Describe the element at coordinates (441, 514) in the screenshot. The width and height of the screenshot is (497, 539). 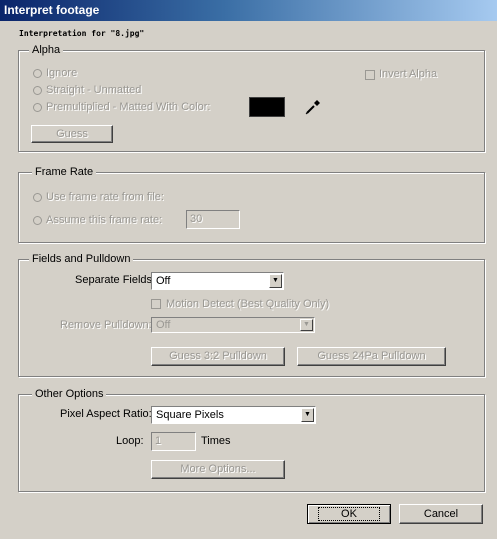
I see `cancel-button: Cancel` at that location.